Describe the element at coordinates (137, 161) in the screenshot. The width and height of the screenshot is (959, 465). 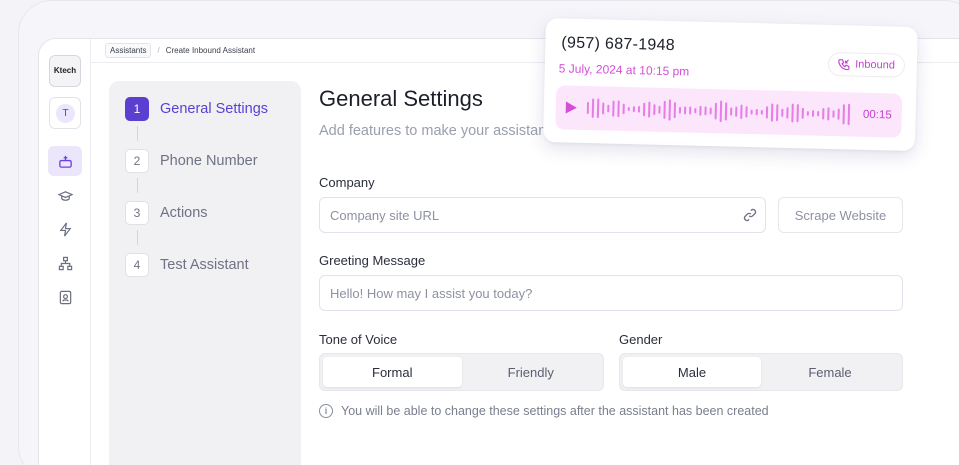
I see `step-number: 2` at that location.